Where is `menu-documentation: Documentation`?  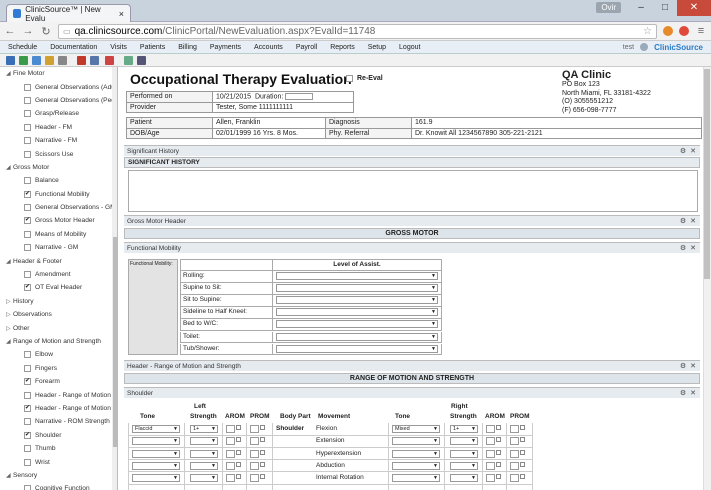 menu-documentation: Documentation is located at coordinates (73, 47).